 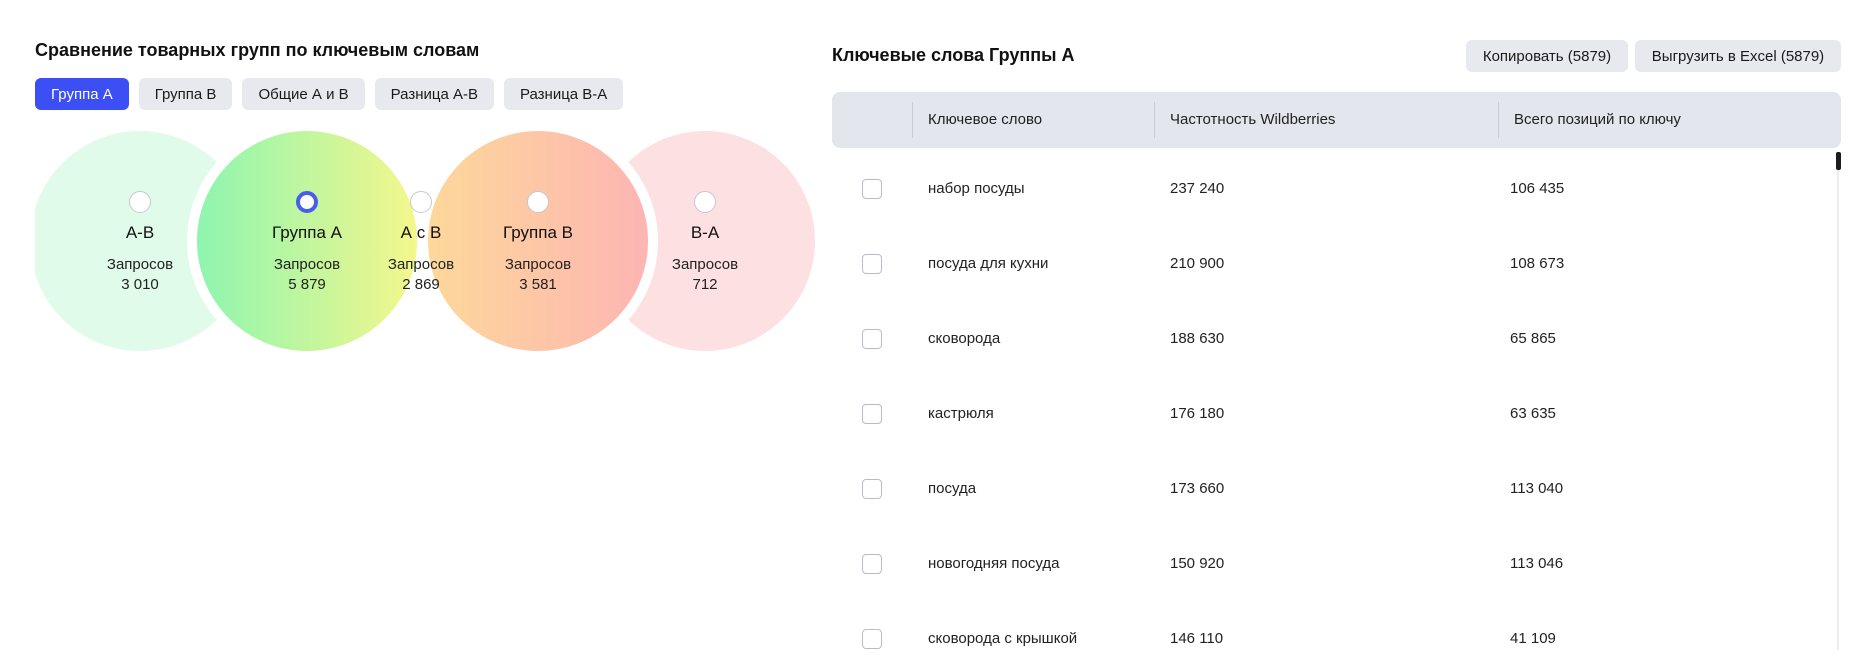 I want to click on table-scrollbar-thumb, so click(x=1838, y=161).